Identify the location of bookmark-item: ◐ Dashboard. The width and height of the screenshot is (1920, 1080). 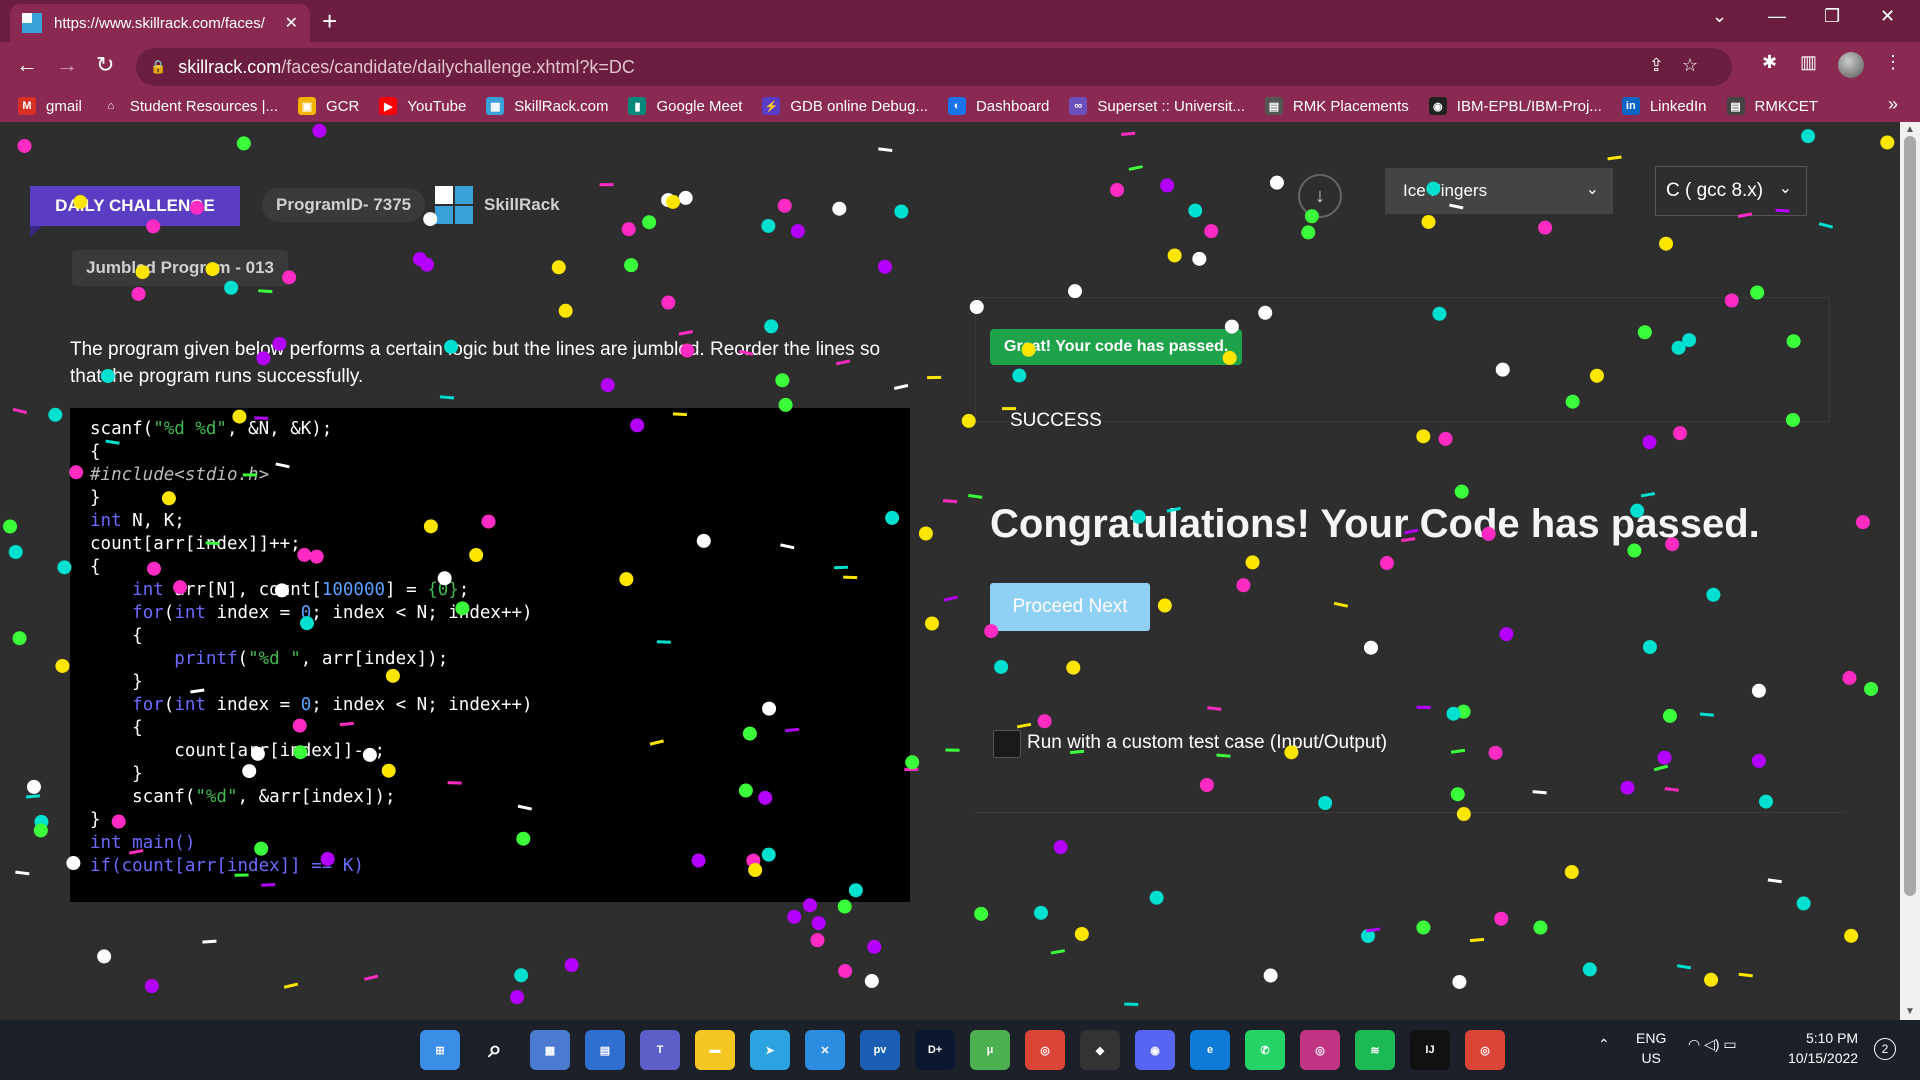
(998, 106).